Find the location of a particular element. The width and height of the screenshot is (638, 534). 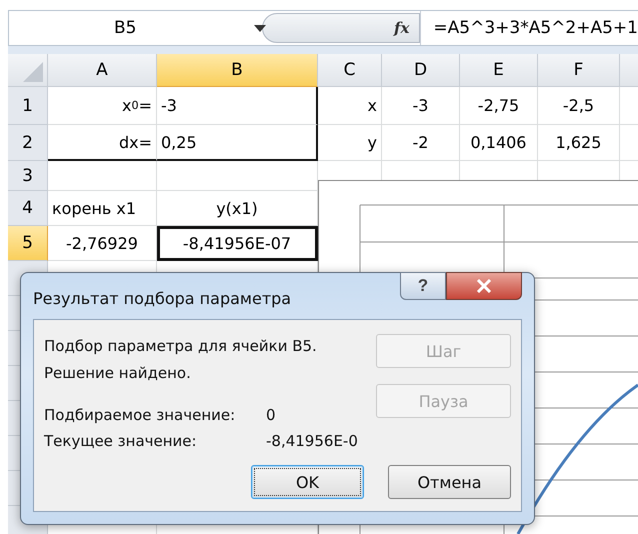

table-cell: 0,25 is located at coordinates (237, 143).